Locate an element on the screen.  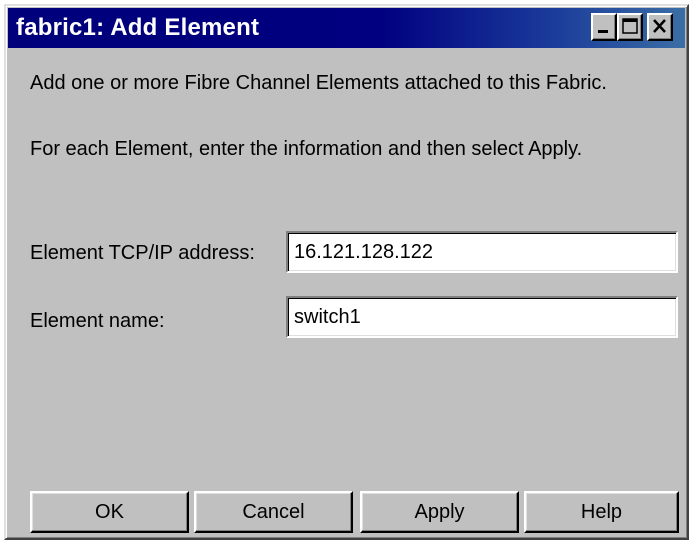
cancel-button: Cancel is located at coordinates (273, 512).